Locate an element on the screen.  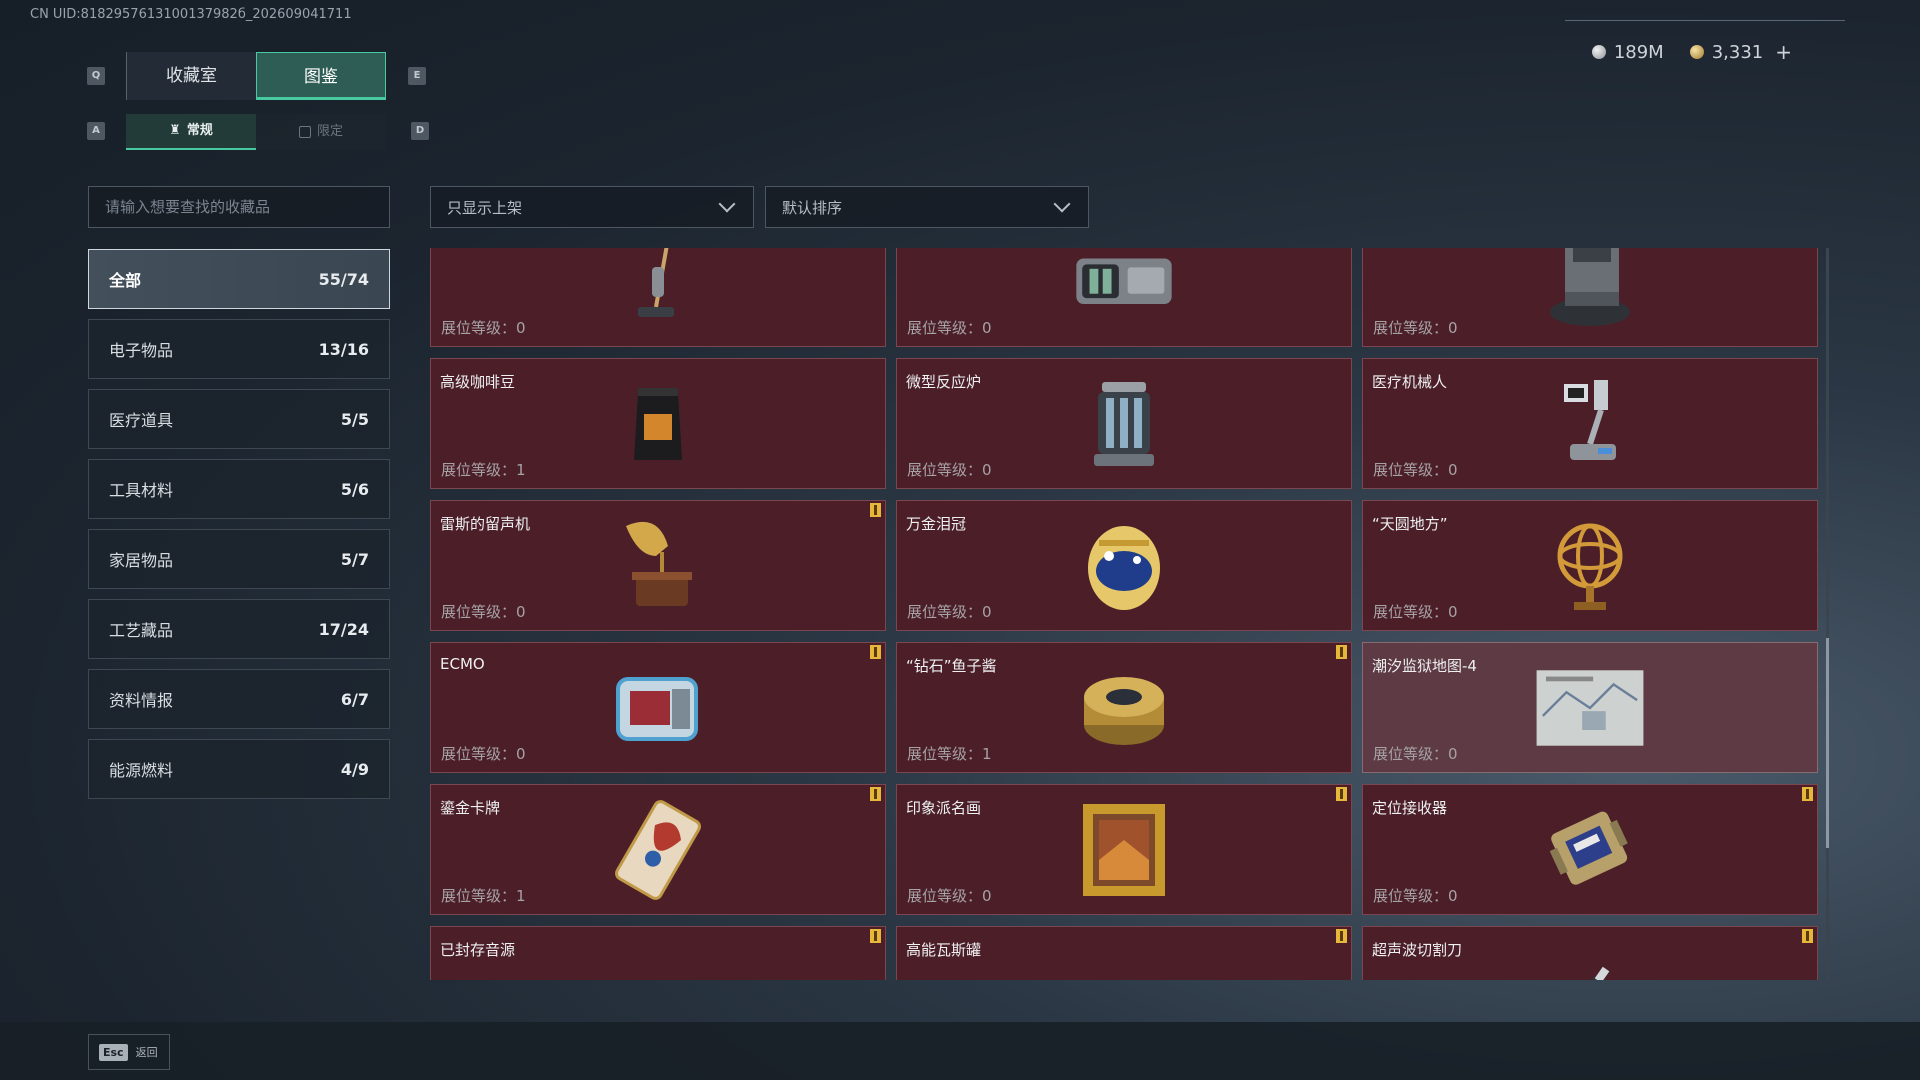
category-label: 工艺藏品 is located at coordinates (141, 630).